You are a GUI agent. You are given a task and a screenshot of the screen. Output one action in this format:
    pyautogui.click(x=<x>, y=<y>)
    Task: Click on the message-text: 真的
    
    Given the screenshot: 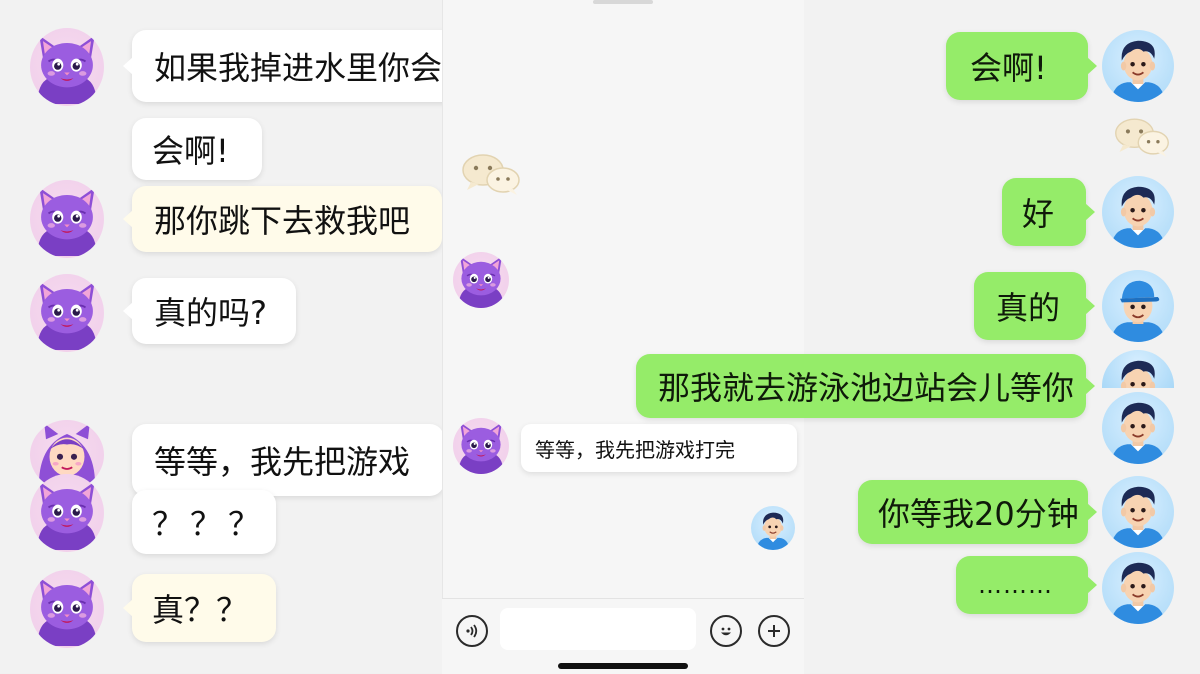 What is the action you would take?
    pyautogui.click(x=1028, y=308)
    